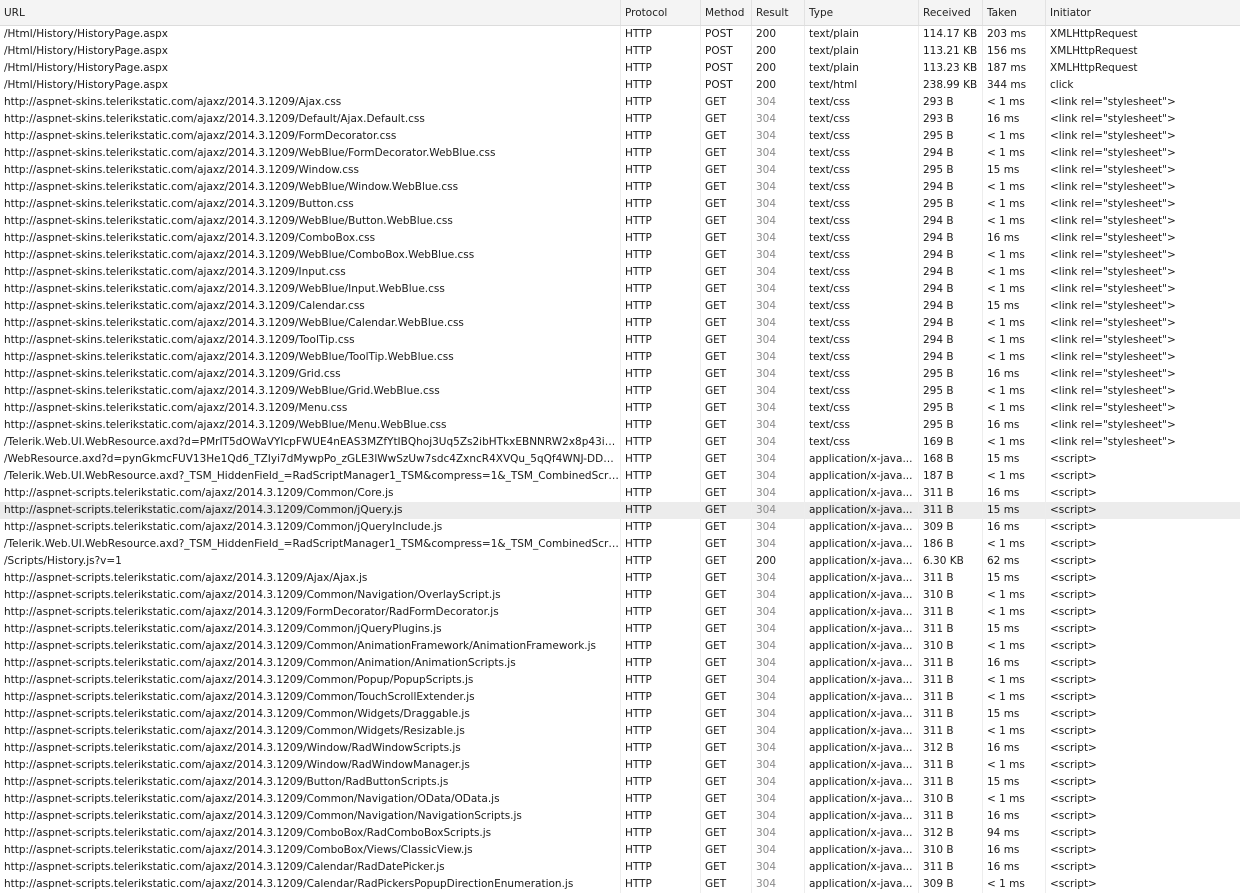 The width and height of the screenshot is (1240, 896). What do you see at coordinates (778, 12) in the screenshot?
I see `column-header-result: Result` at bounding box center [778, 12].